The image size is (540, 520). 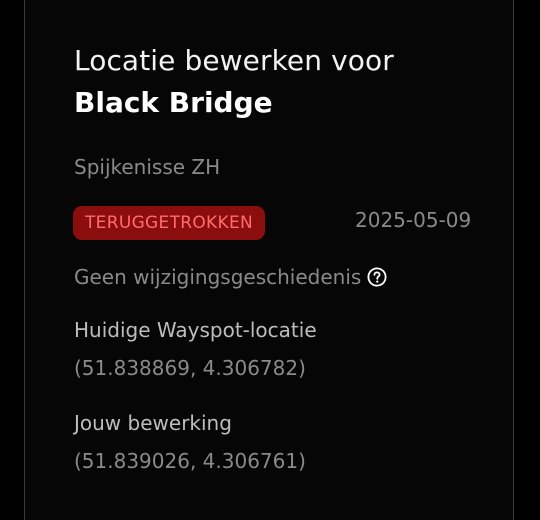 What do you see at coordinates (218, 277) in the screenshot?
I see `edit-history-text: Geen wijzigingsgeschiedenis` at bounding box center [218, 277].